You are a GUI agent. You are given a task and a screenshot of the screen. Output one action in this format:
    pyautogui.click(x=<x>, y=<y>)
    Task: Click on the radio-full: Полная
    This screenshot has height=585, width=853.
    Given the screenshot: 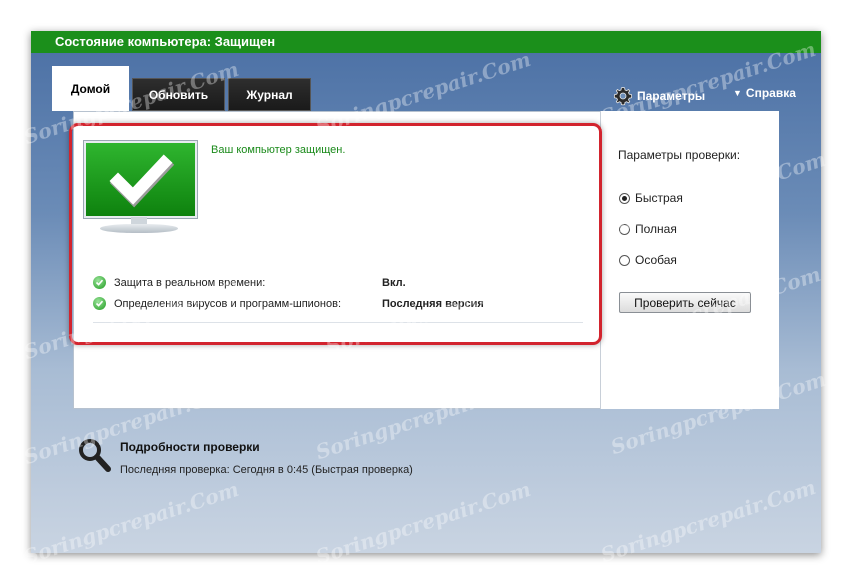 What is the action you would take?
    pyautogui.click(x=648, y=229)
    